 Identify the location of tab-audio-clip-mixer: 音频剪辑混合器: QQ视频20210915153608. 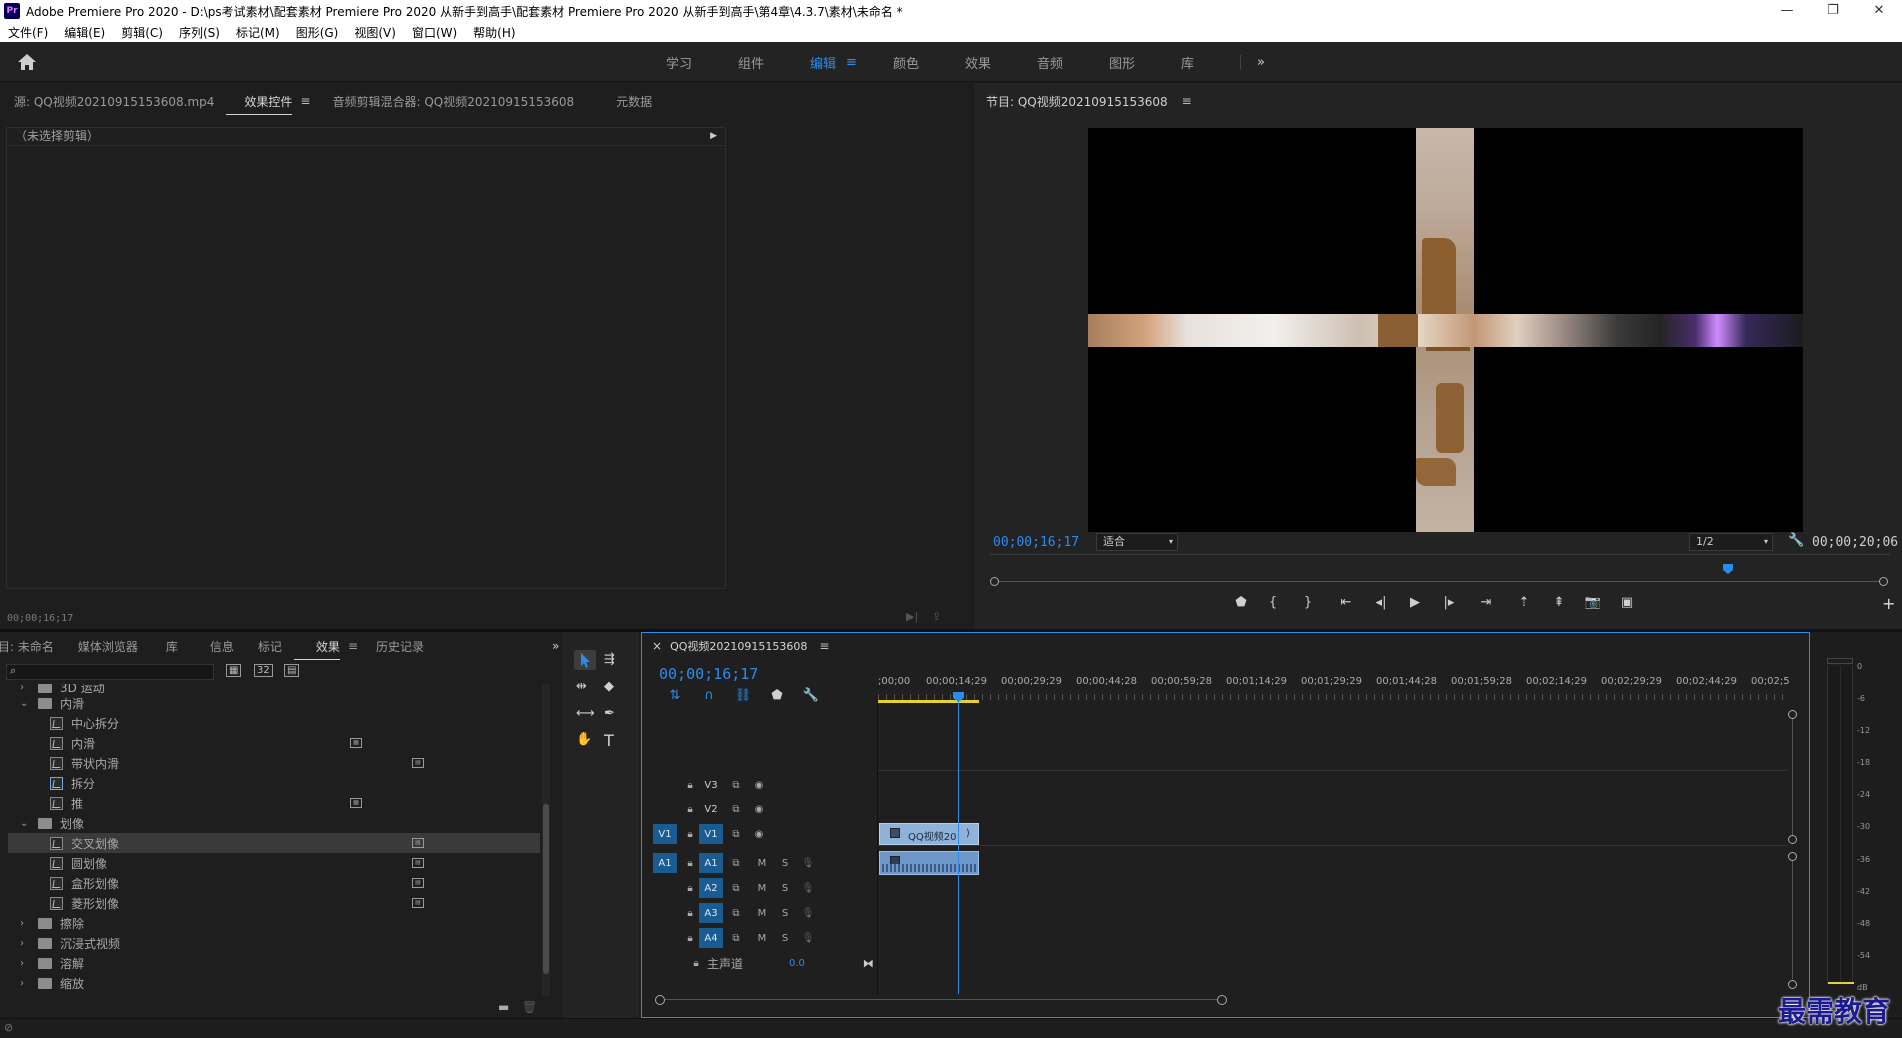
(454, 101).